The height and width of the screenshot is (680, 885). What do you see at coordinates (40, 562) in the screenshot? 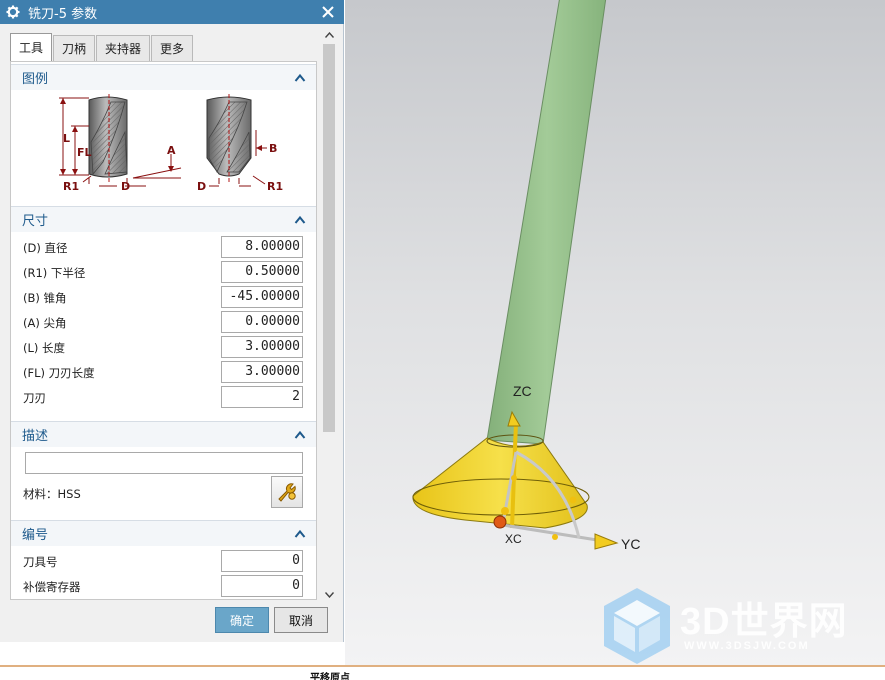
I see `tool-number-label: 刀具号` at bounding box center [40, 562].